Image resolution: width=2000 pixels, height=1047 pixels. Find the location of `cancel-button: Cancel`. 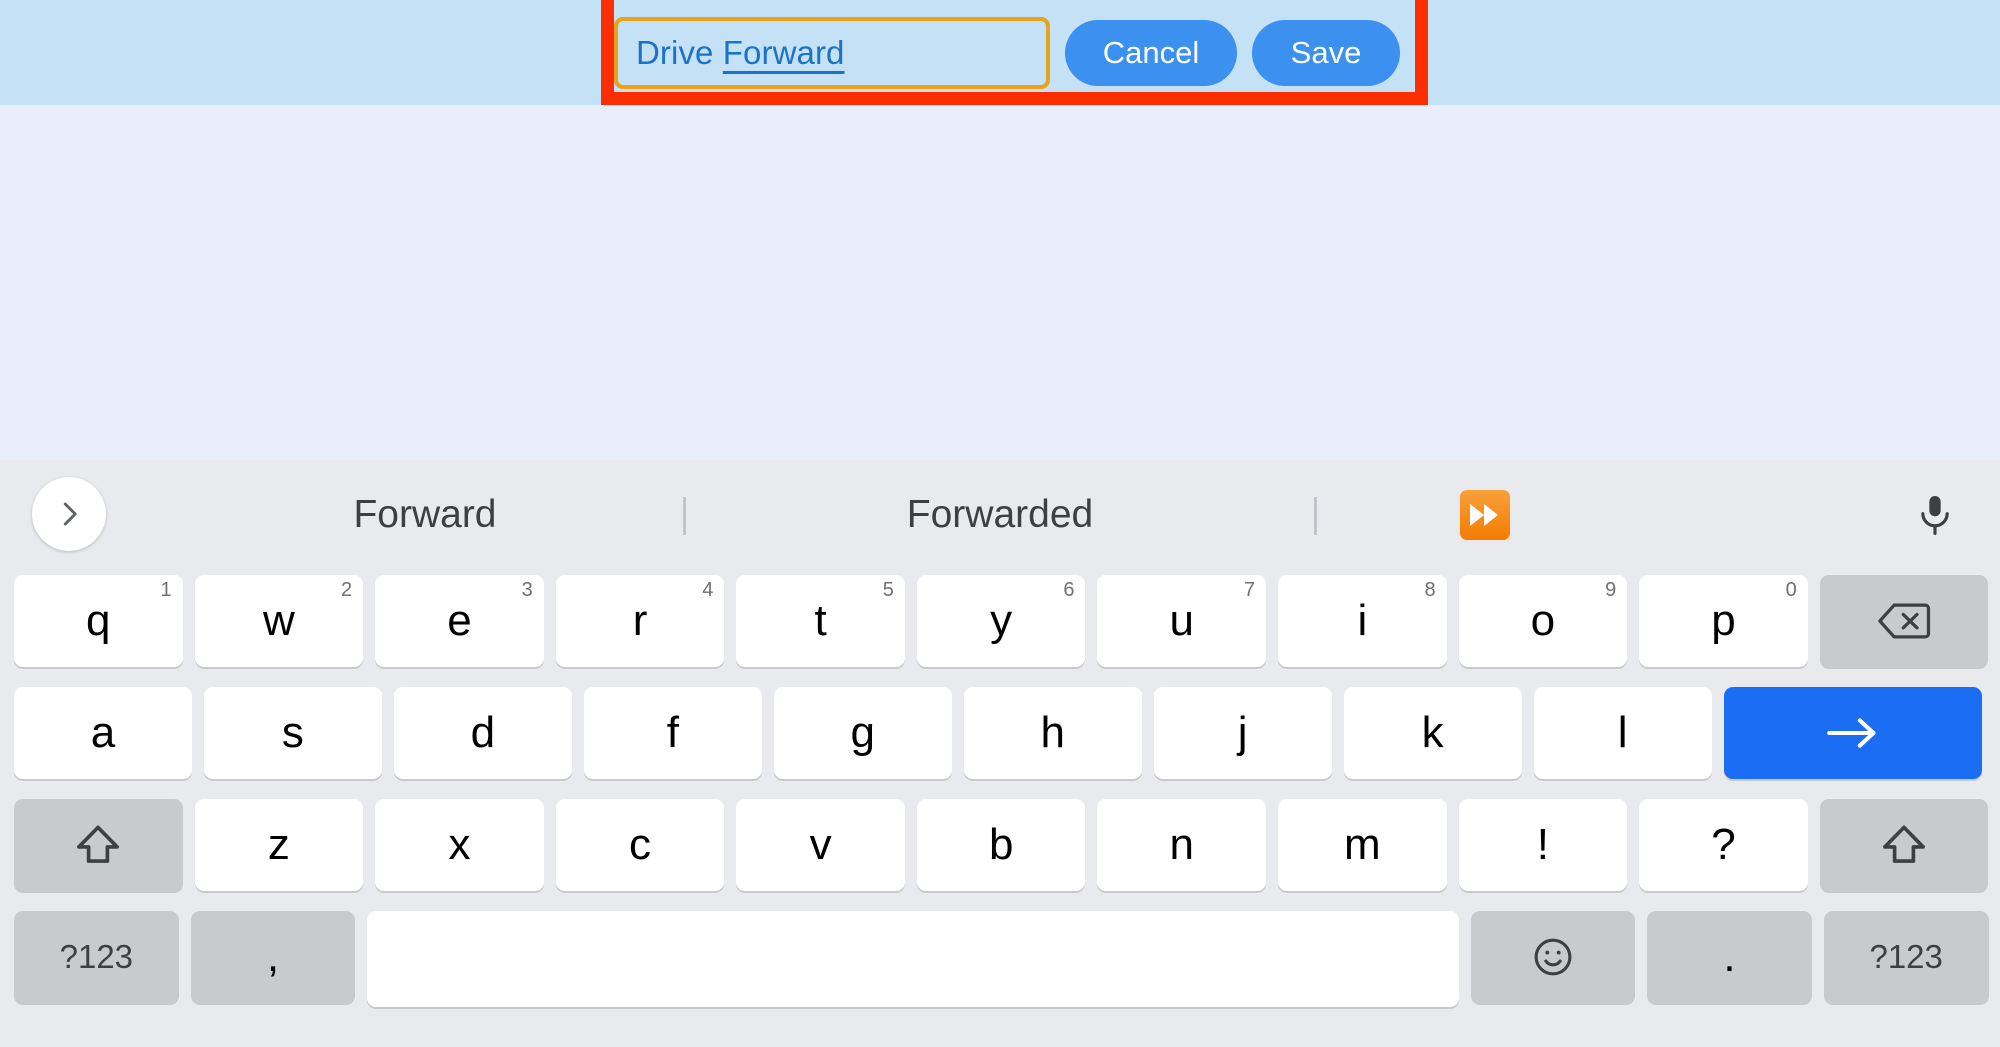

cancel-button: Cancel is located at coordinates (1151, 53).